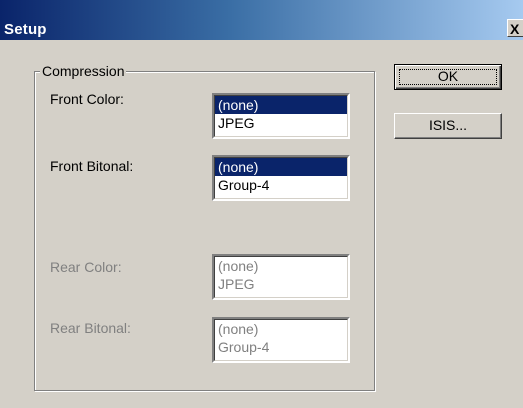  I want to click on close-button: X, so click(515, 28).